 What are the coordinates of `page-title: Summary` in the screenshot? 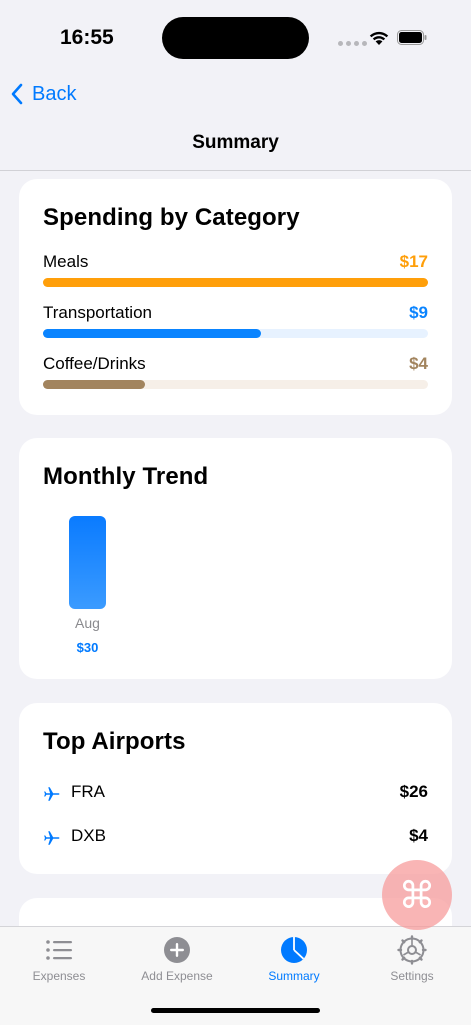 It's located at (235, 142).